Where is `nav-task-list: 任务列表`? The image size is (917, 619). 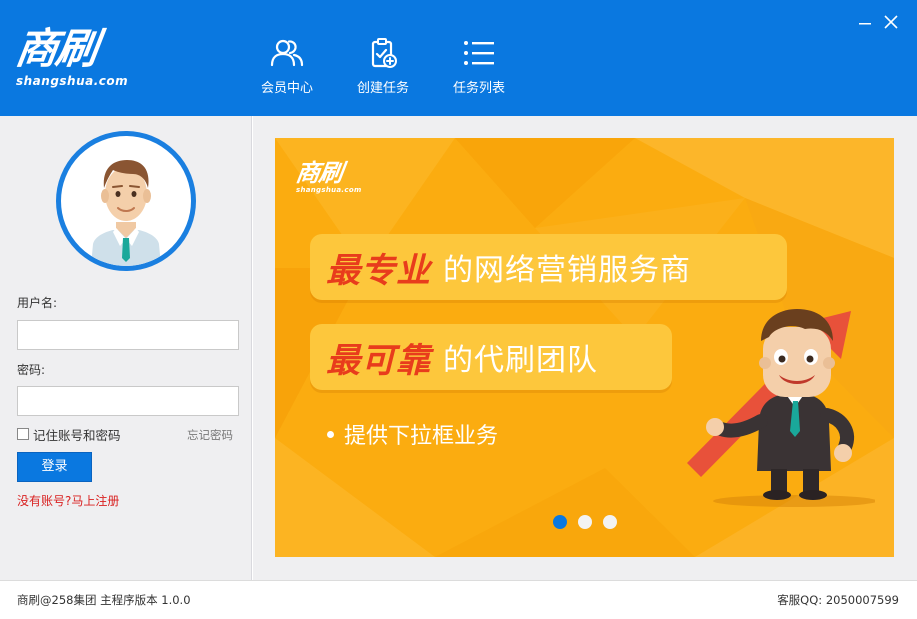 nav-task-list: 任务列表 is located at coordinates (479, 69).